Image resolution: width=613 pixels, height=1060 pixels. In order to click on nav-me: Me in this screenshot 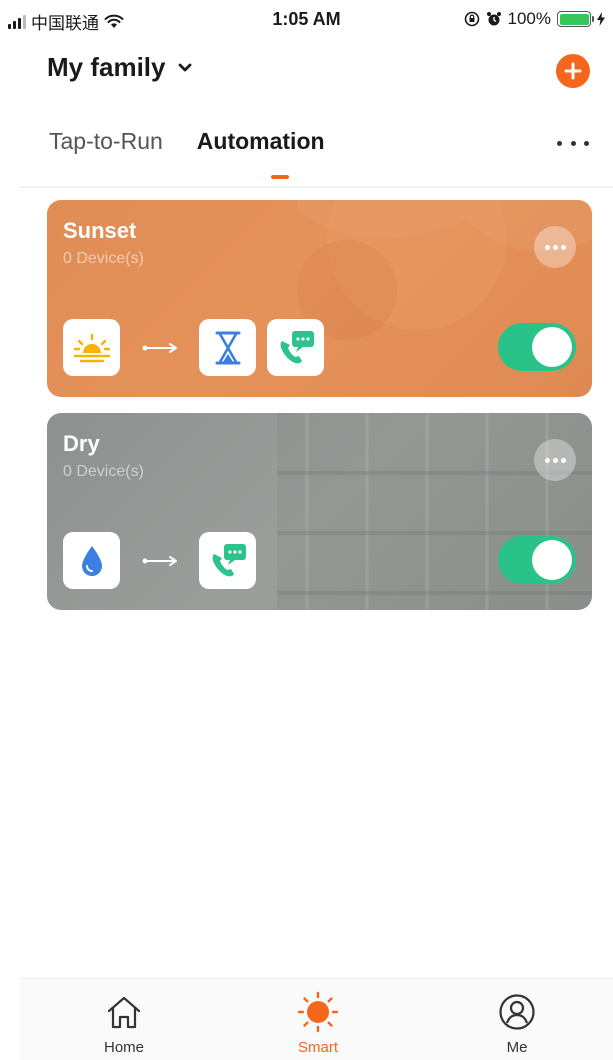, I will do `click(517, 1019)`.